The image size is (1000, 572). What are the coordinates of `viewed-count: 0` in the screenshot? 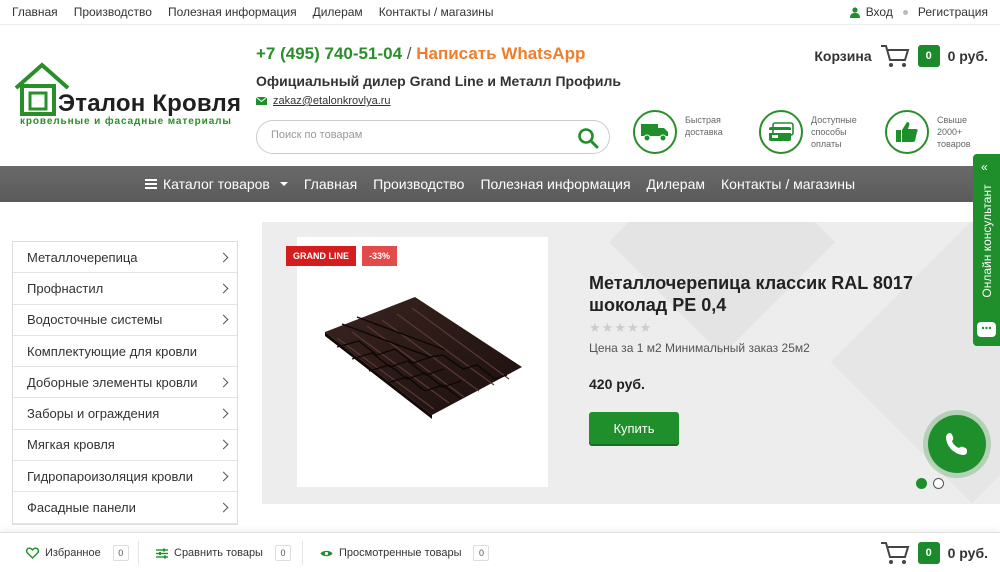 It's located at (481, 553).